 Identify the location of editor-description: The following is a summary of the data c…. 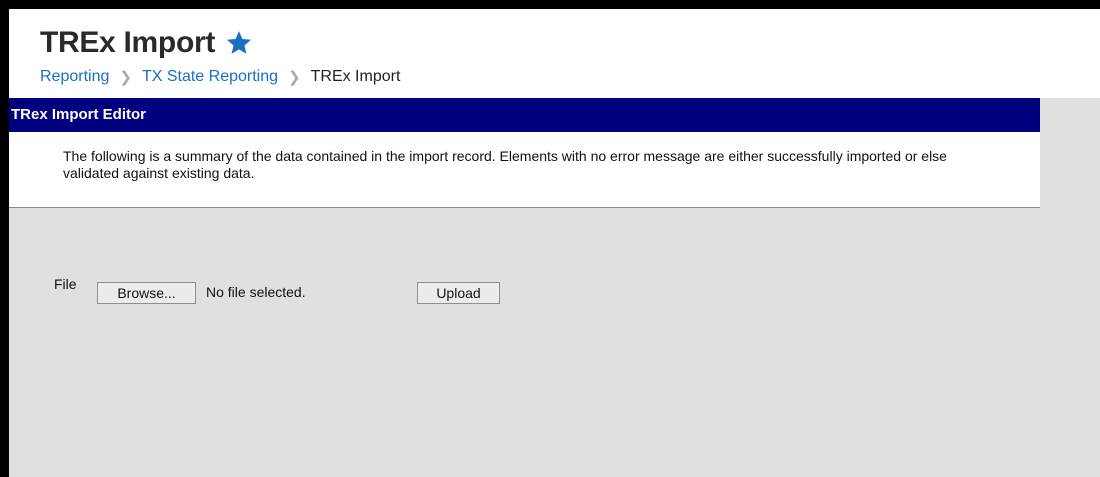
(505, 164).